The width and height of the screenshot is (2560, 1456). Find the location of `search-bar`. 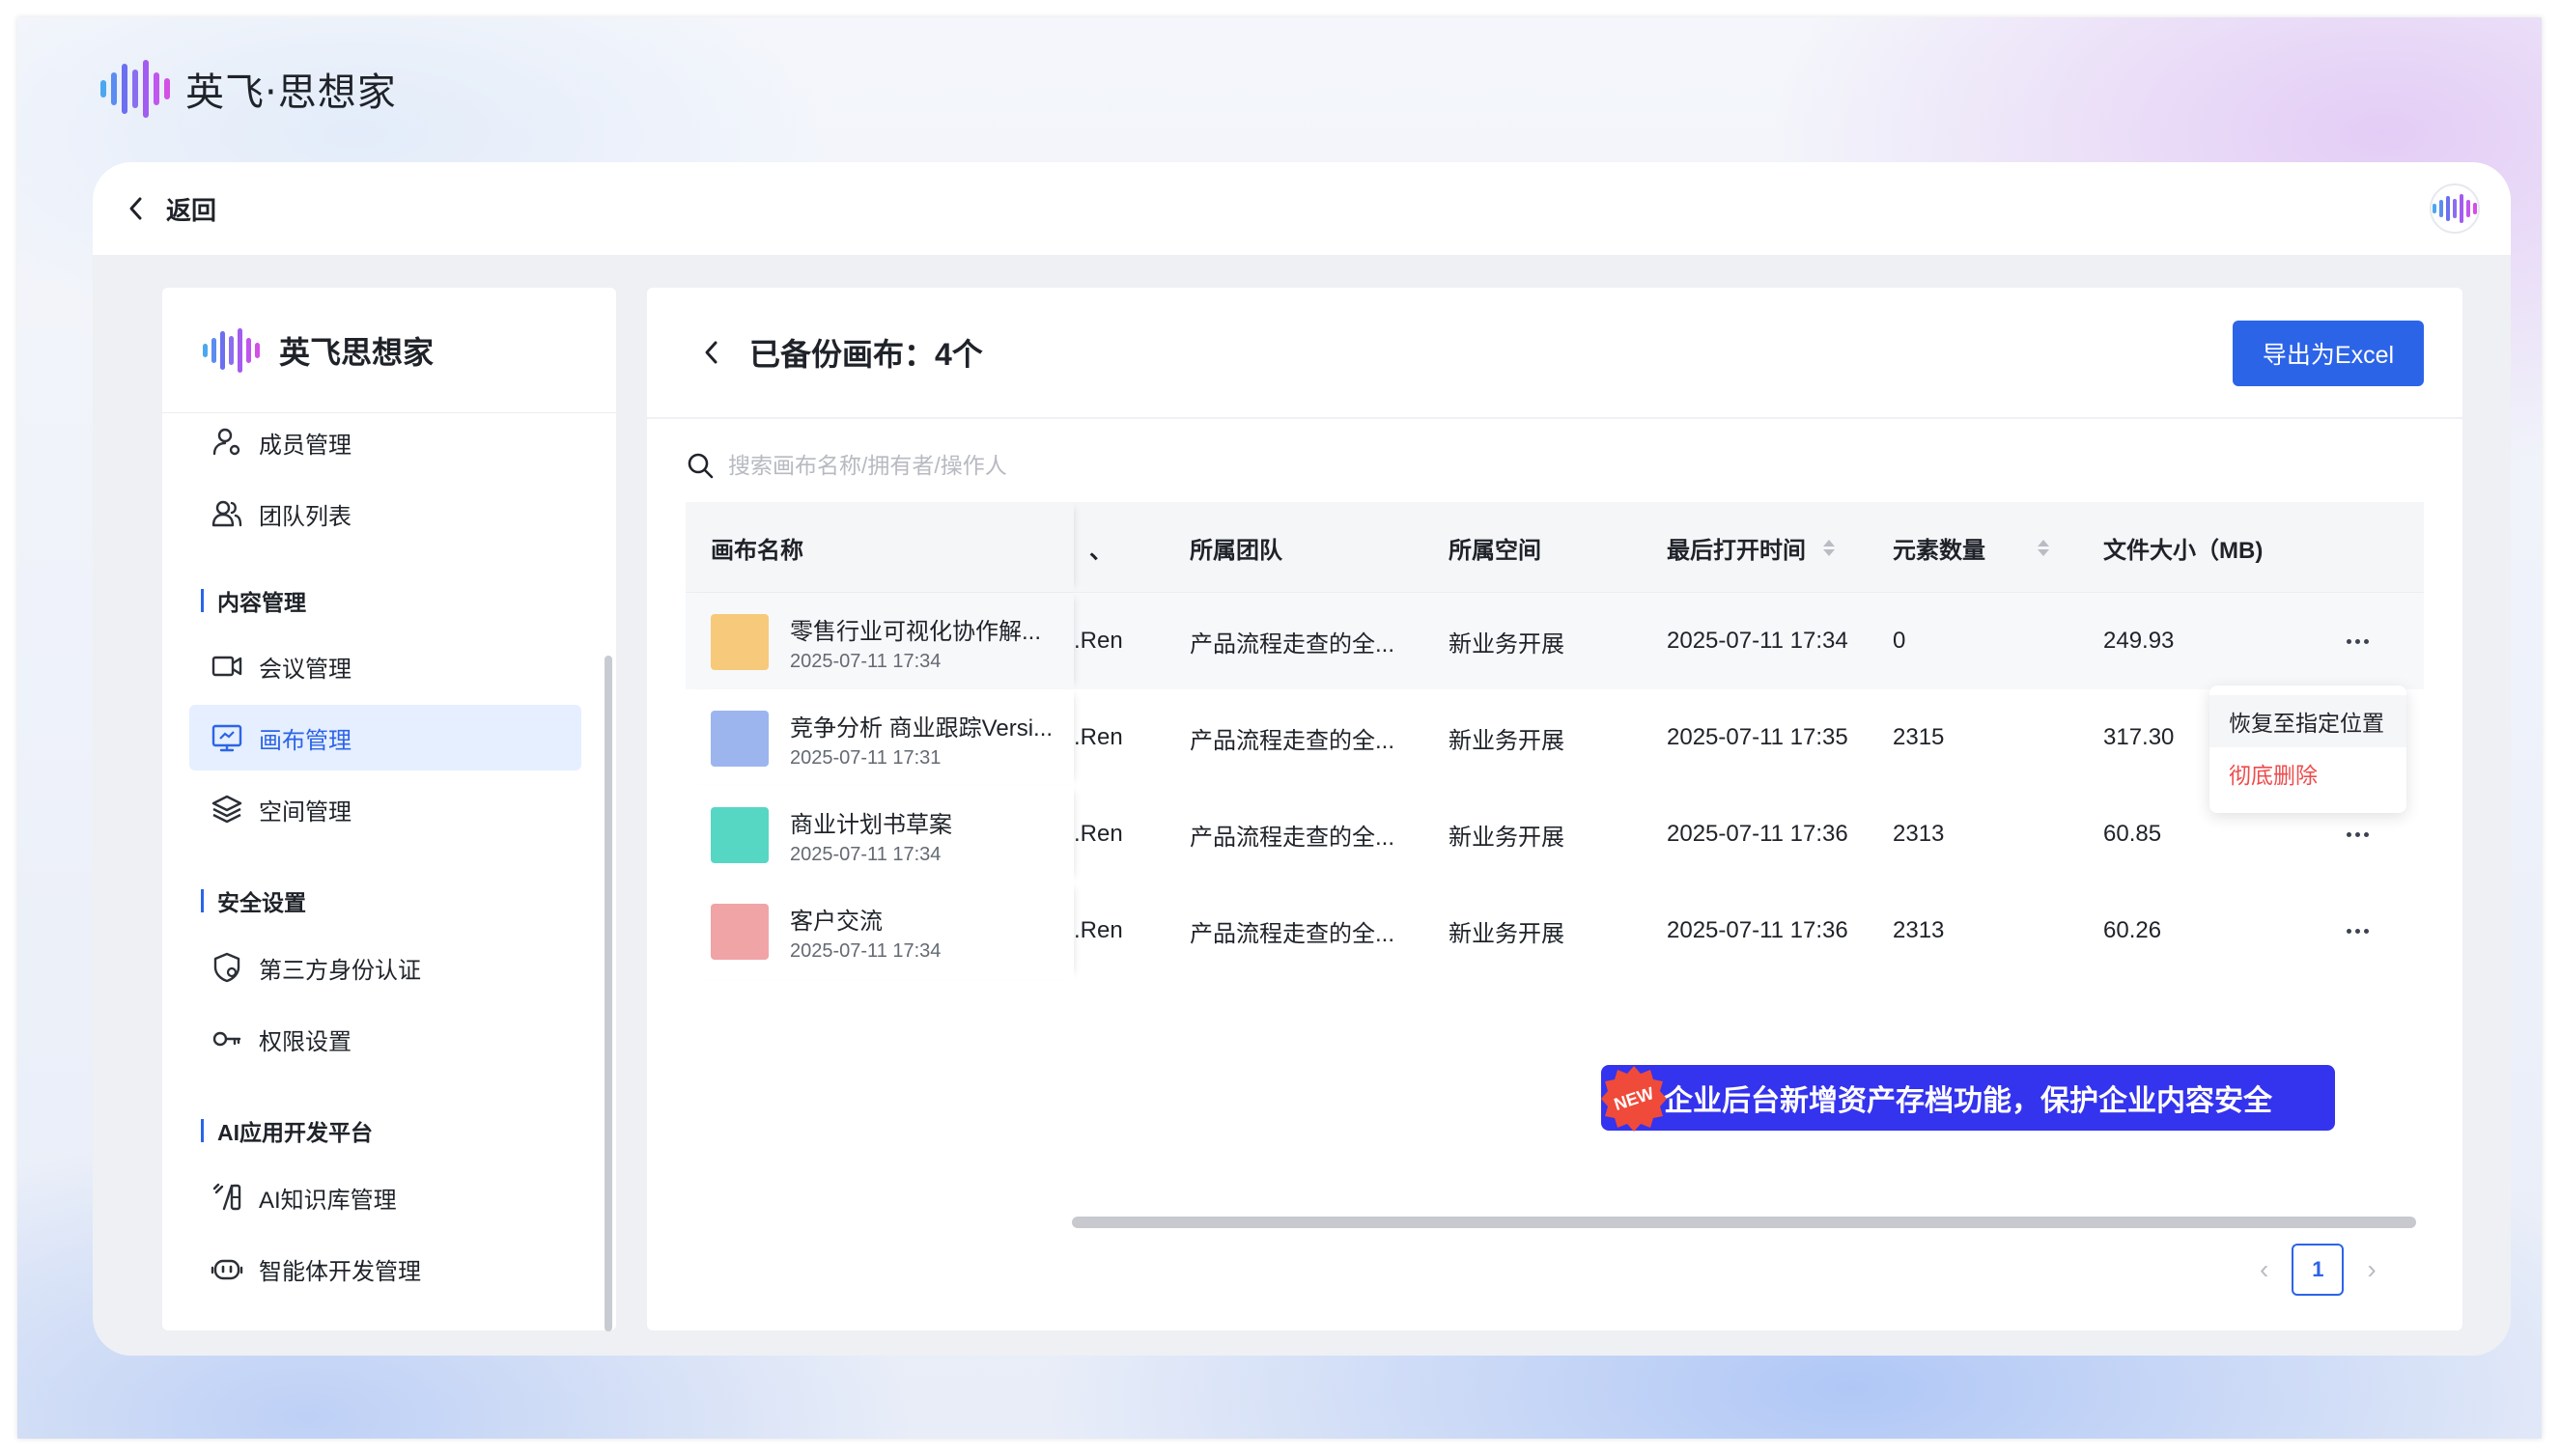

search-bar is located at coordinates (1053, 465).